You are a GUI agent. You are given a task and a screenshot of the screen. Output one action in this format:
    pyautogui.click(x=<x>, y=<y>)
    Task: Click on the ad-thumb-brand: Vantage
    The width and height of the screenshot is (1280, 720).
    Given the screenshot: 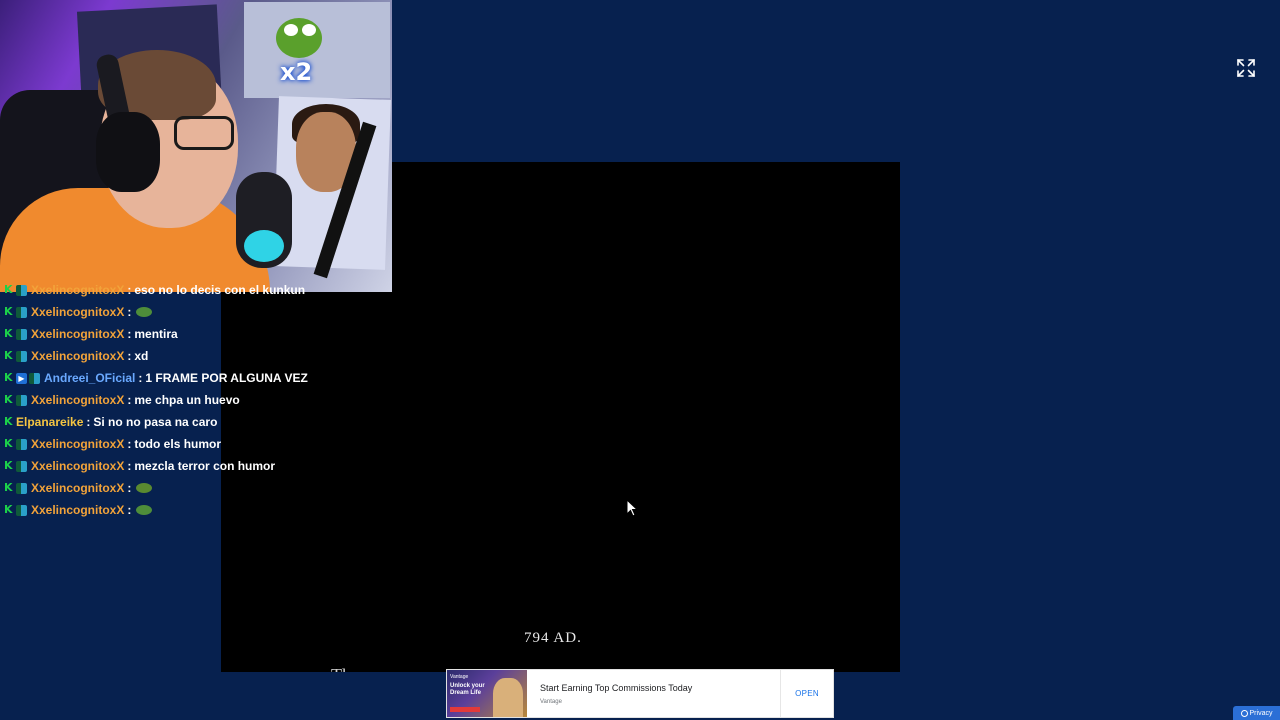 What is the action you would take?
    pyautogui.click(x=459, y=677)
    